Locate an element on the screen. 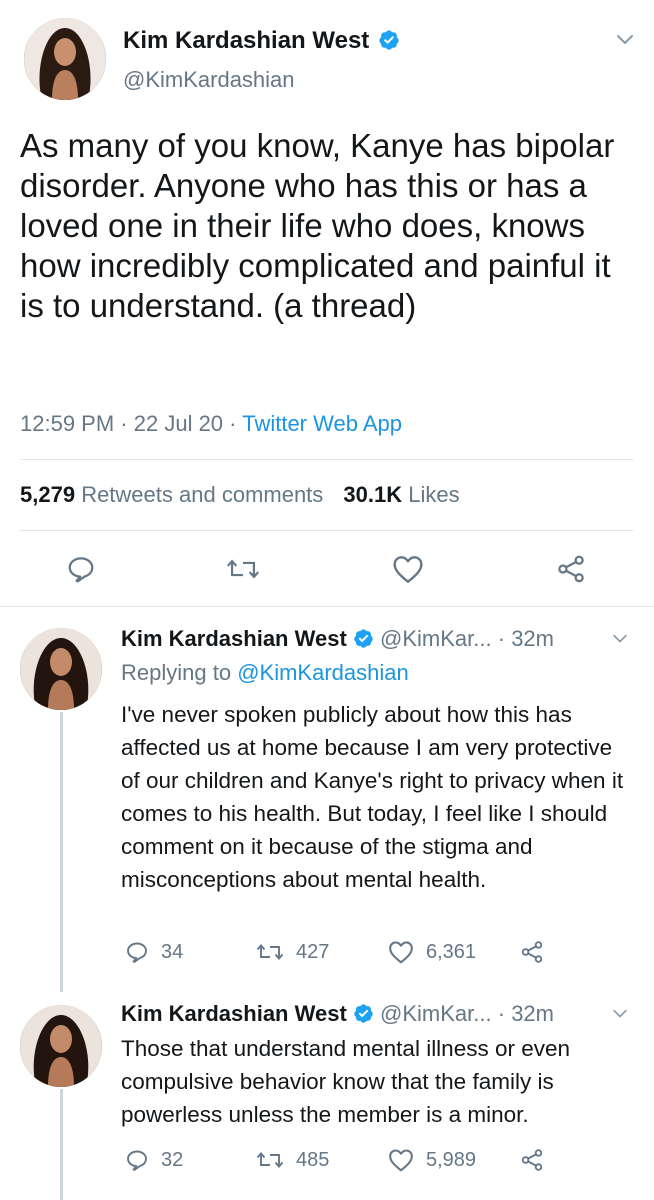 This screenshot has width=654, height=1200. like-count: 5,989 is located at coordinates (451, 1159).